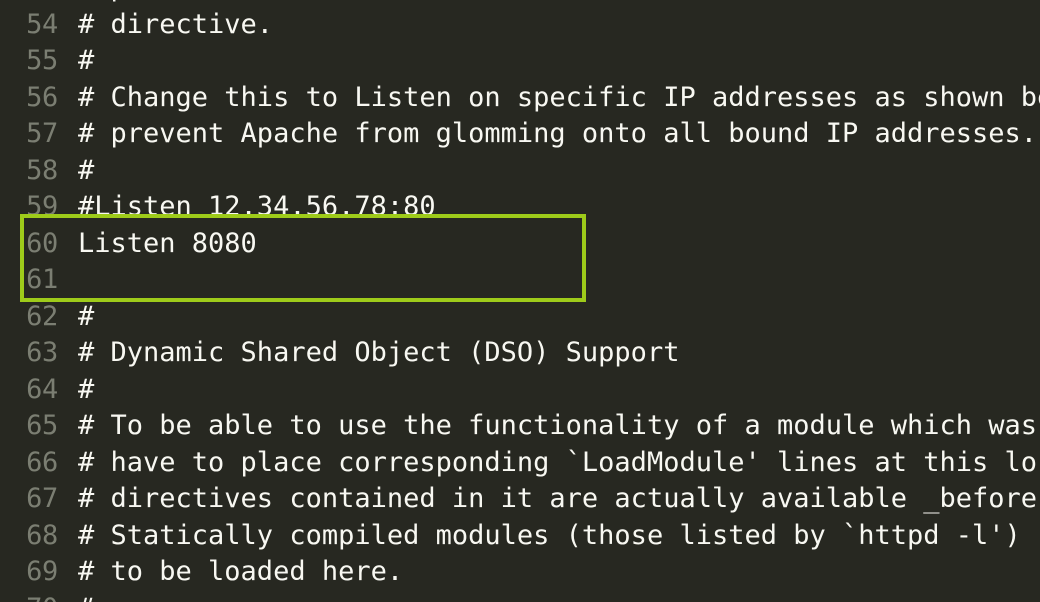  I want to click on code-line: 59 #Listen 12.34.56.78:80, so click(520, 207).